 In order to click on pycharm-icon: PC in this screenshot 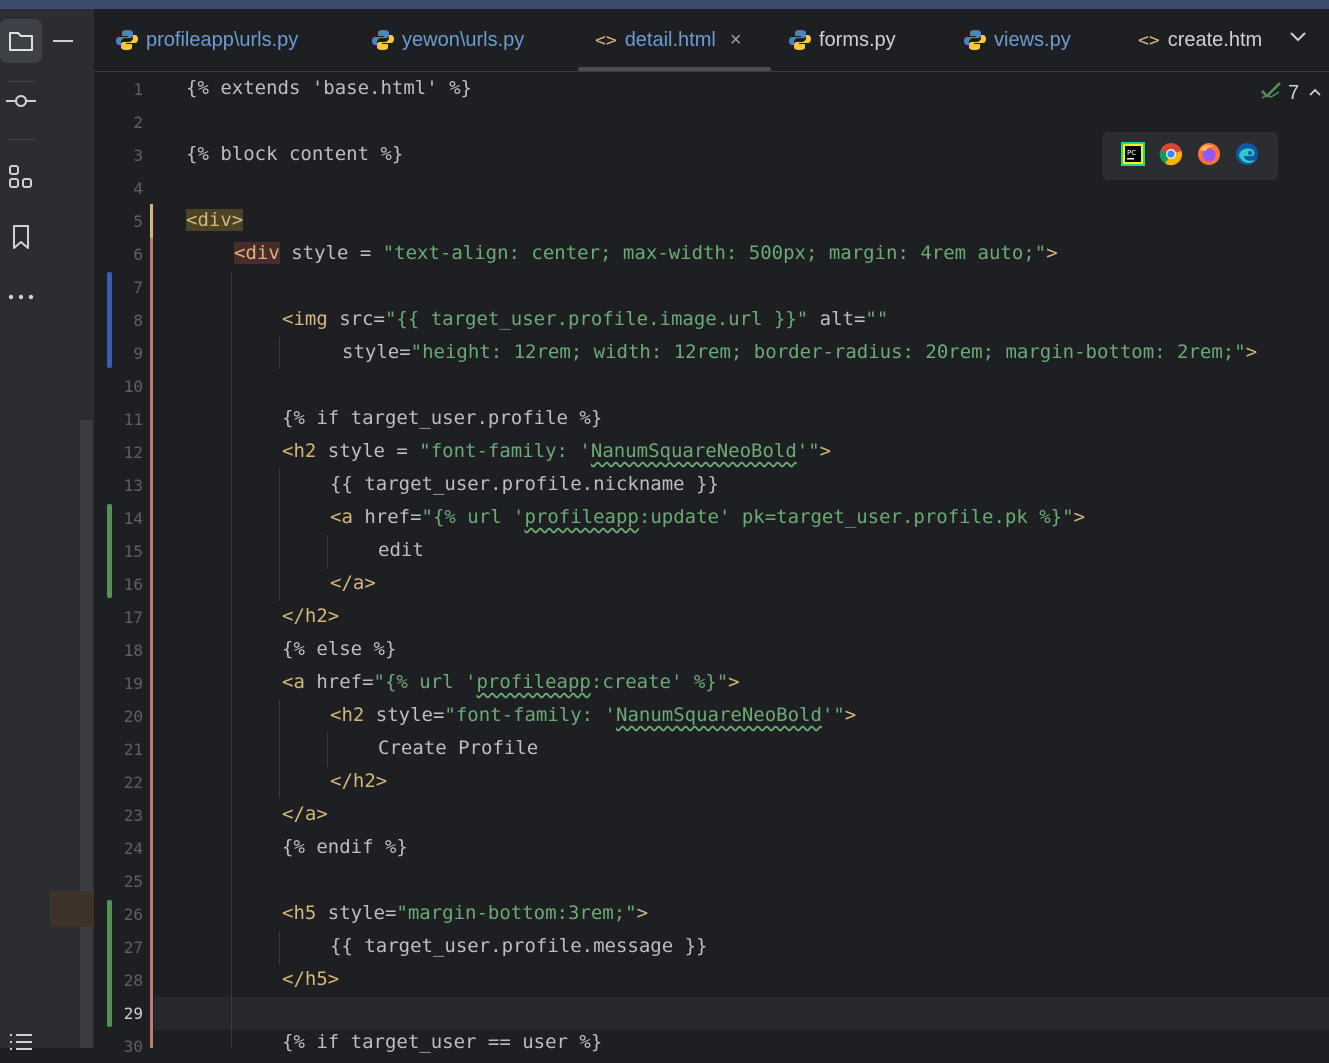, I will do `click(1133, 156)`.